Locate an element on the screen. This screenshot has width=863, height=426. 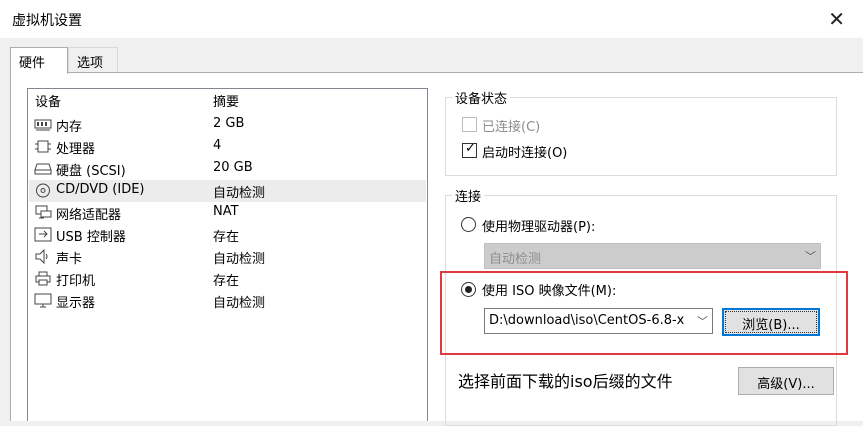
radio-dot is located at coordinates (468, 289).